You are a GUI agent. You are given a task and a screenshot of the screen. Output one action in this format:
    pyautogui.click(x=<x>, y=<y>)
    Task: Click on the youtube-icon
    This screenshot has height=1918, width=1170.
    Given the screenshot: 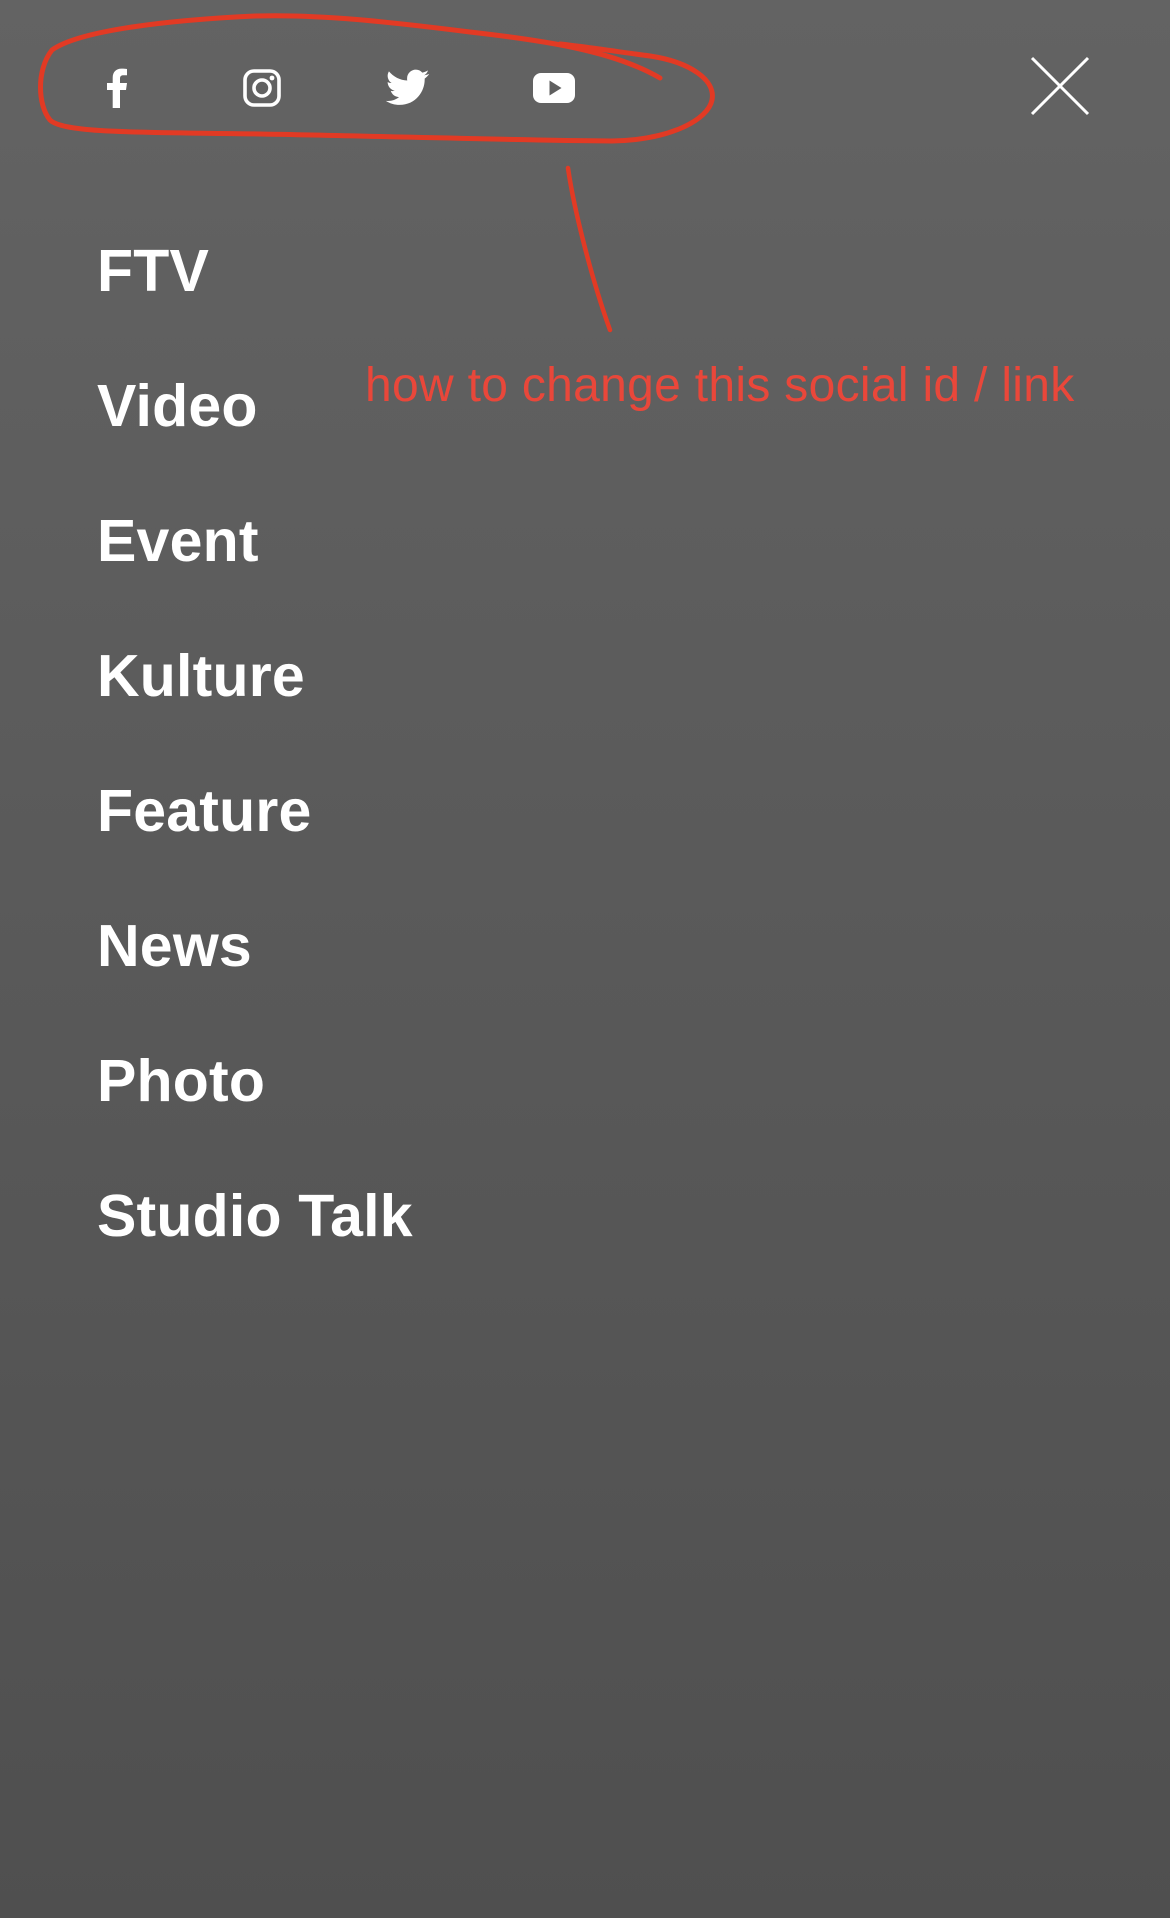 What is the action you would take?
    pyautogui.click(x=554, y=88)
    